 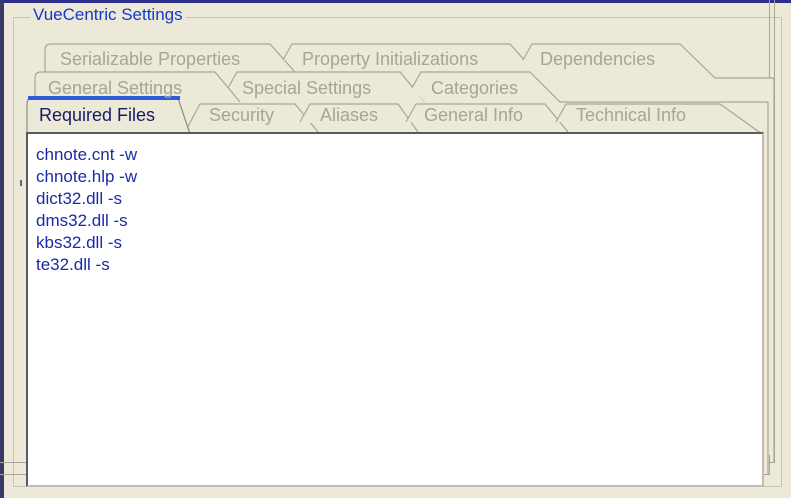 What do you see at coordinates (86, 221) in the screenshot?
I see `list-item: dms32.dll -s` at bounding box center [86, 221].